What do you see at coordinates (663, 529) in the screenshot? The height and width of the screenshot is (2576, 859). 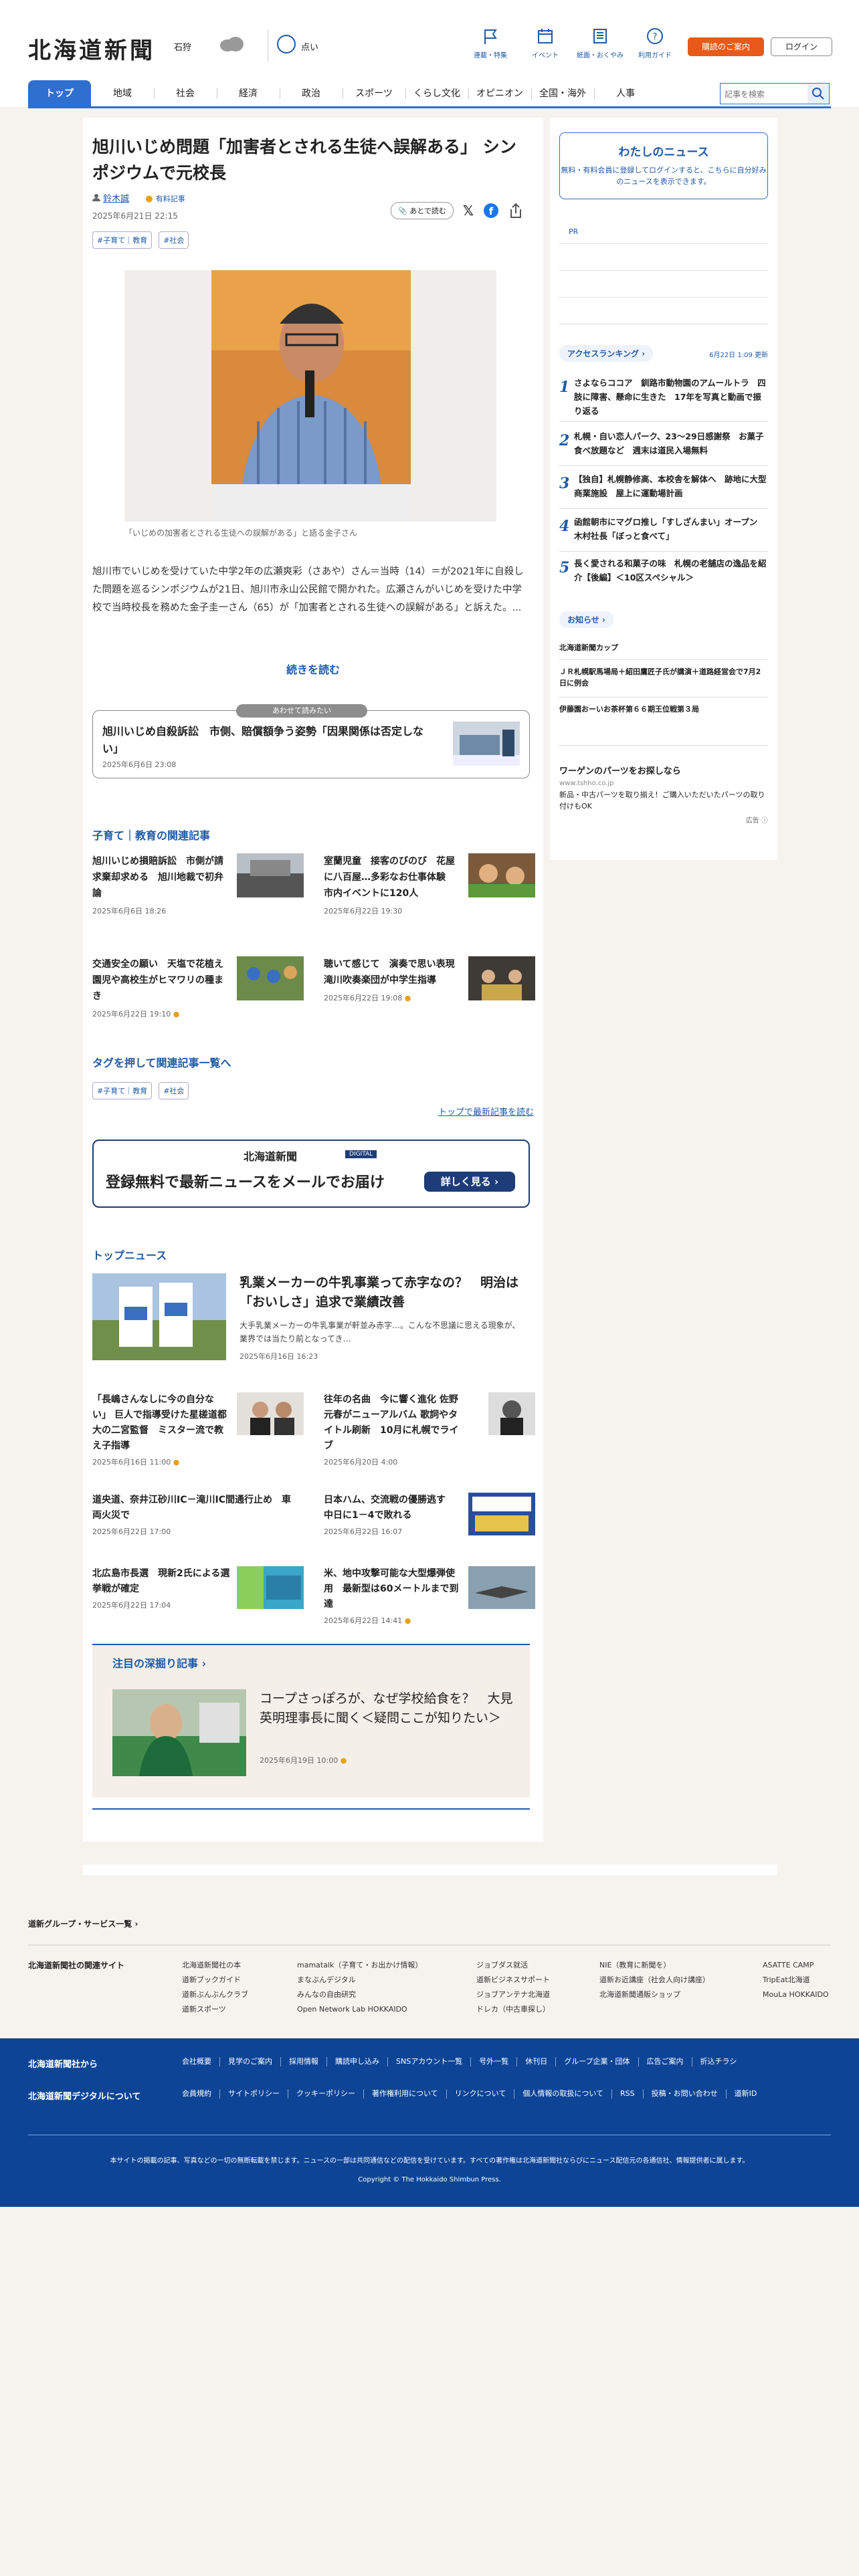 I see `ranking-item: 4 函館朝市にマグロ推し「すしざんまい」オープン 木村社長「ぼっと食べて」` at bounding box center [663, 529].